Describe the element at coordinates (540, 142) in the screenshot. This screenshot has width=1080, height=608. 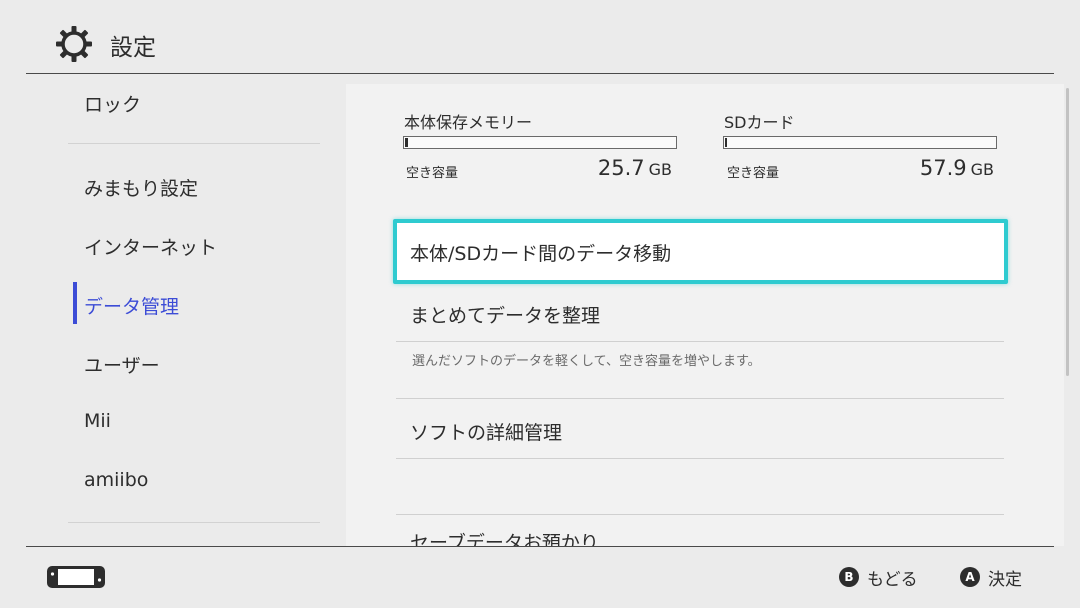
I see `system-memory-bar` at that location.